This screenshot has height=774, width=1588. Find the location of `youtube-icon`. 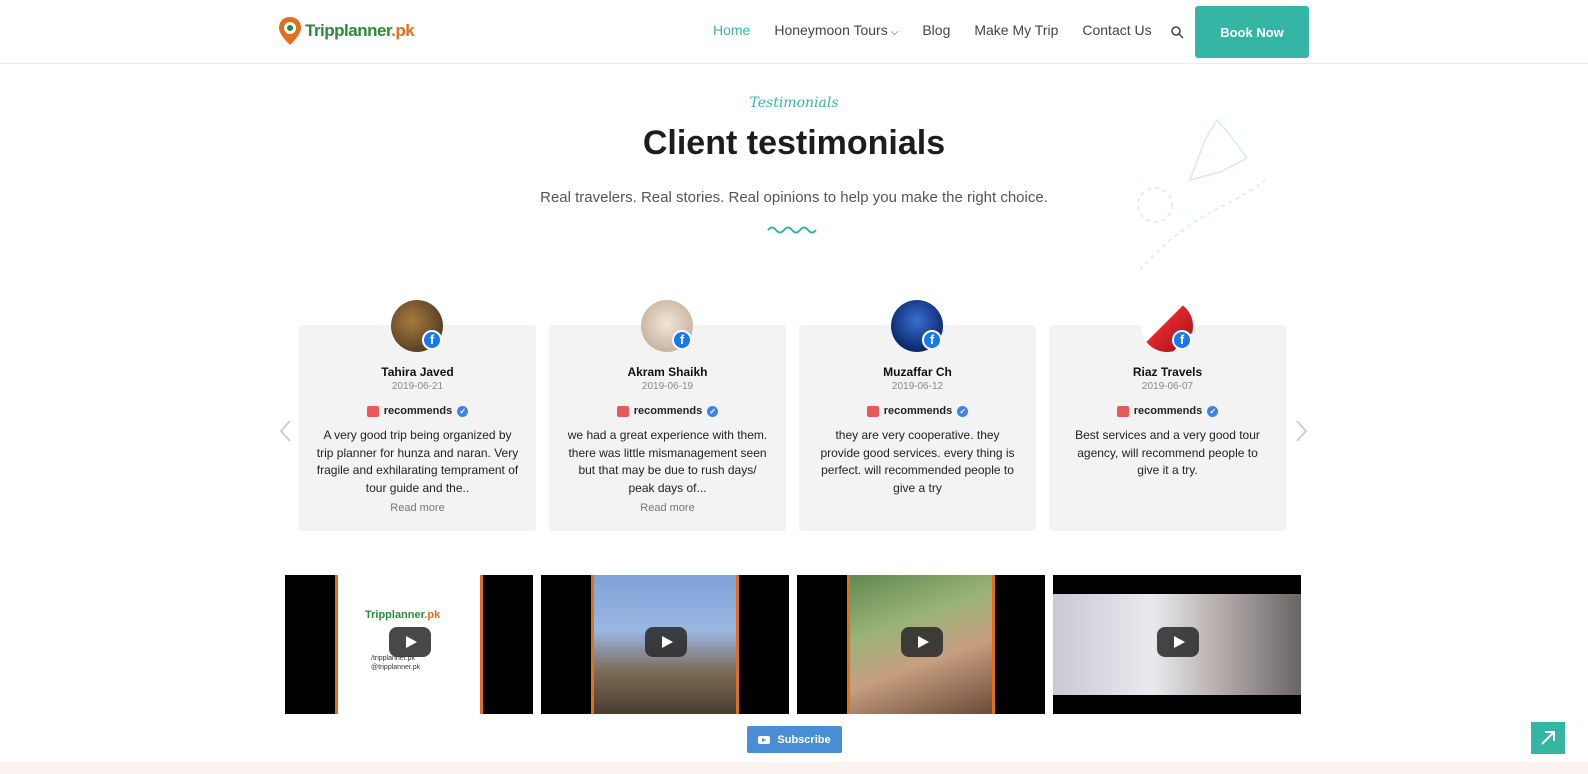

youtube-icon is located at coordinates (764, 739).